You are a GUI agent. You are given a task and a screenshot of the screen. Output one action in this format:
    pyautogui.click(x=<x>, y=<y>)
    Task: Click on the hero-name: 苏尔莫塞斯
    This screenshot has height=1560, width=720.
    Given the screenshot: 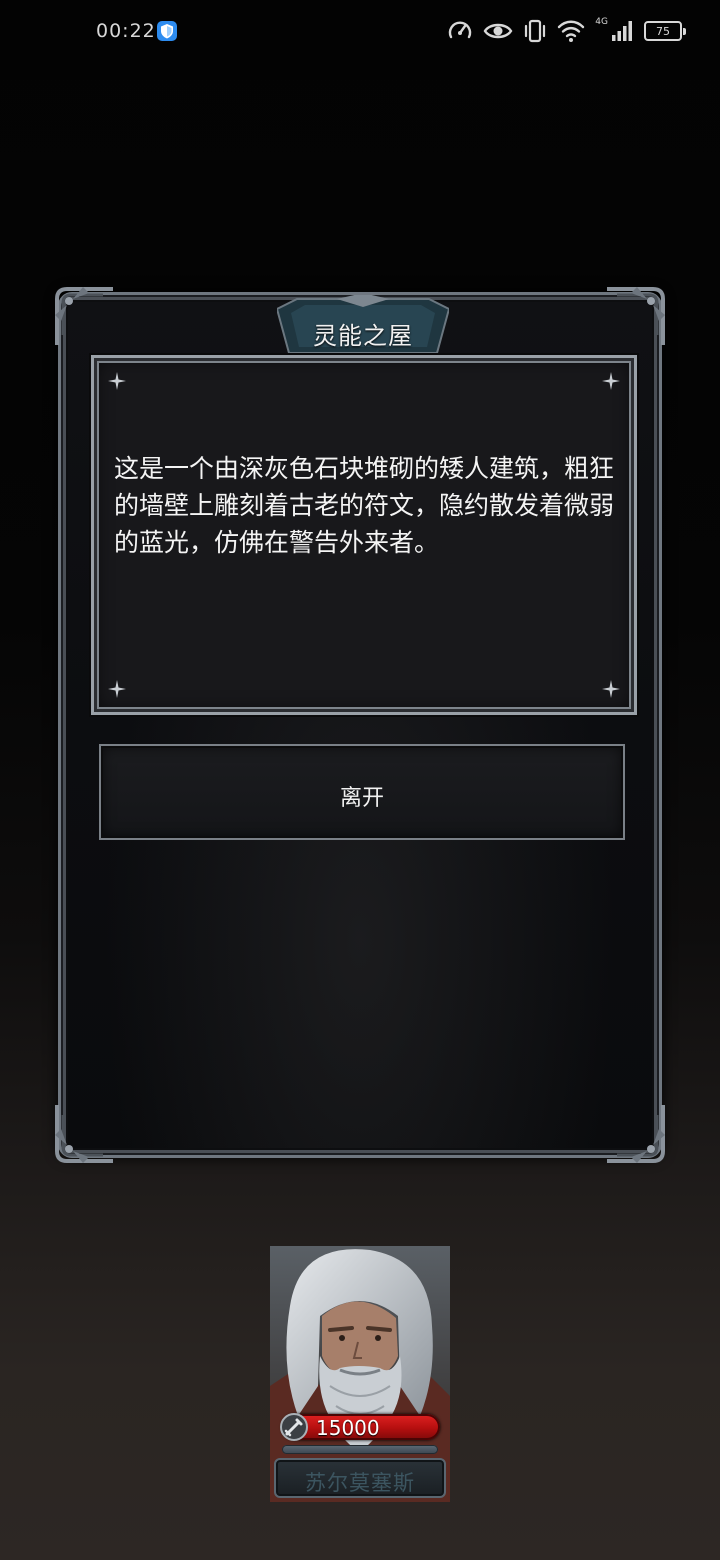 What is the action you would take?
    pyautogui.click(x=360, y=1483)
    